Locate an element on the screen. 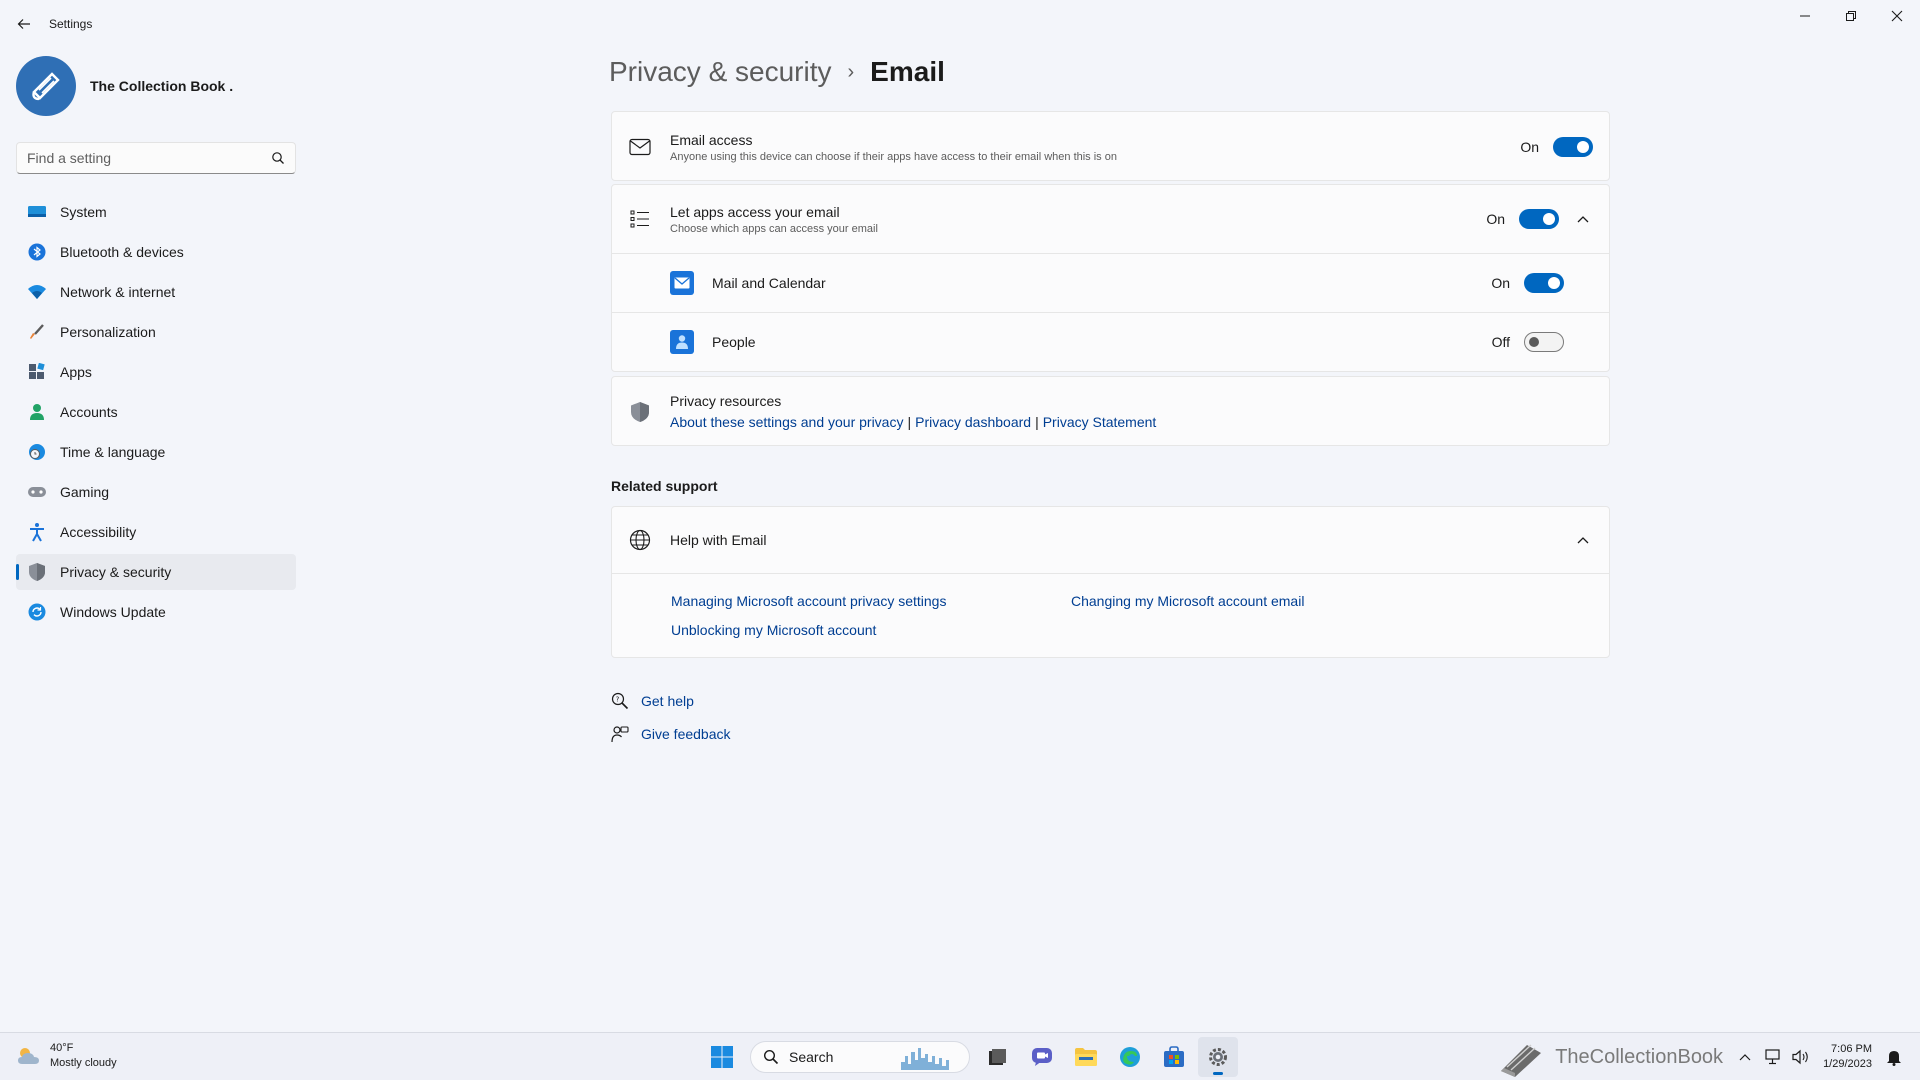 Image resolution: width=1920 pixels, height=1080 pixels. bluetooth-icon is located at coordinates (37, 252).